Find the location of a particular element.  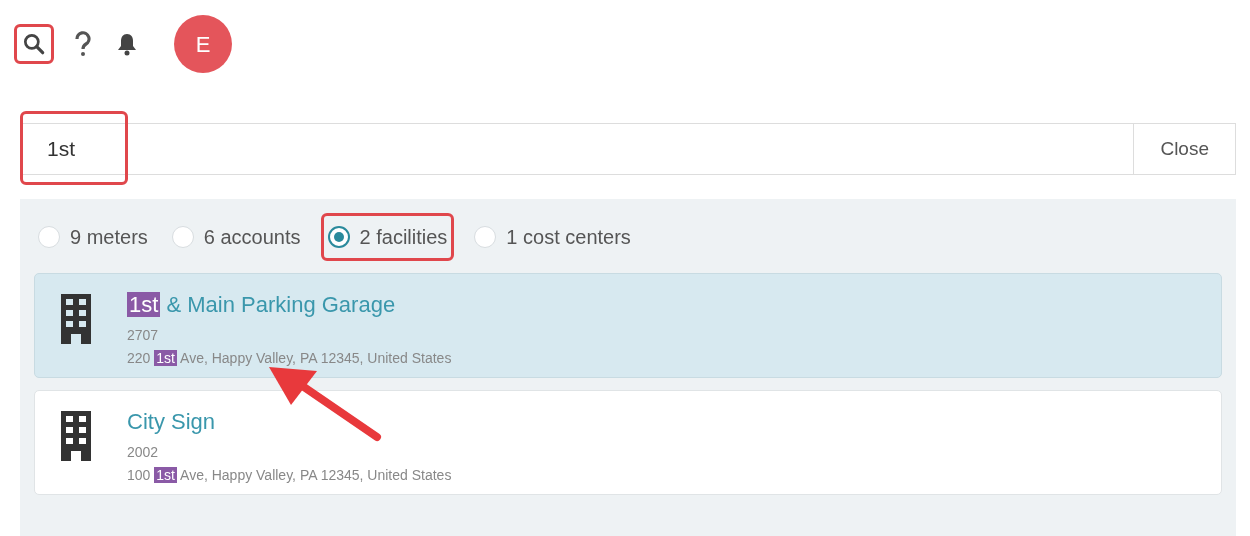

avatar: E is located at coordinates (203, 44).